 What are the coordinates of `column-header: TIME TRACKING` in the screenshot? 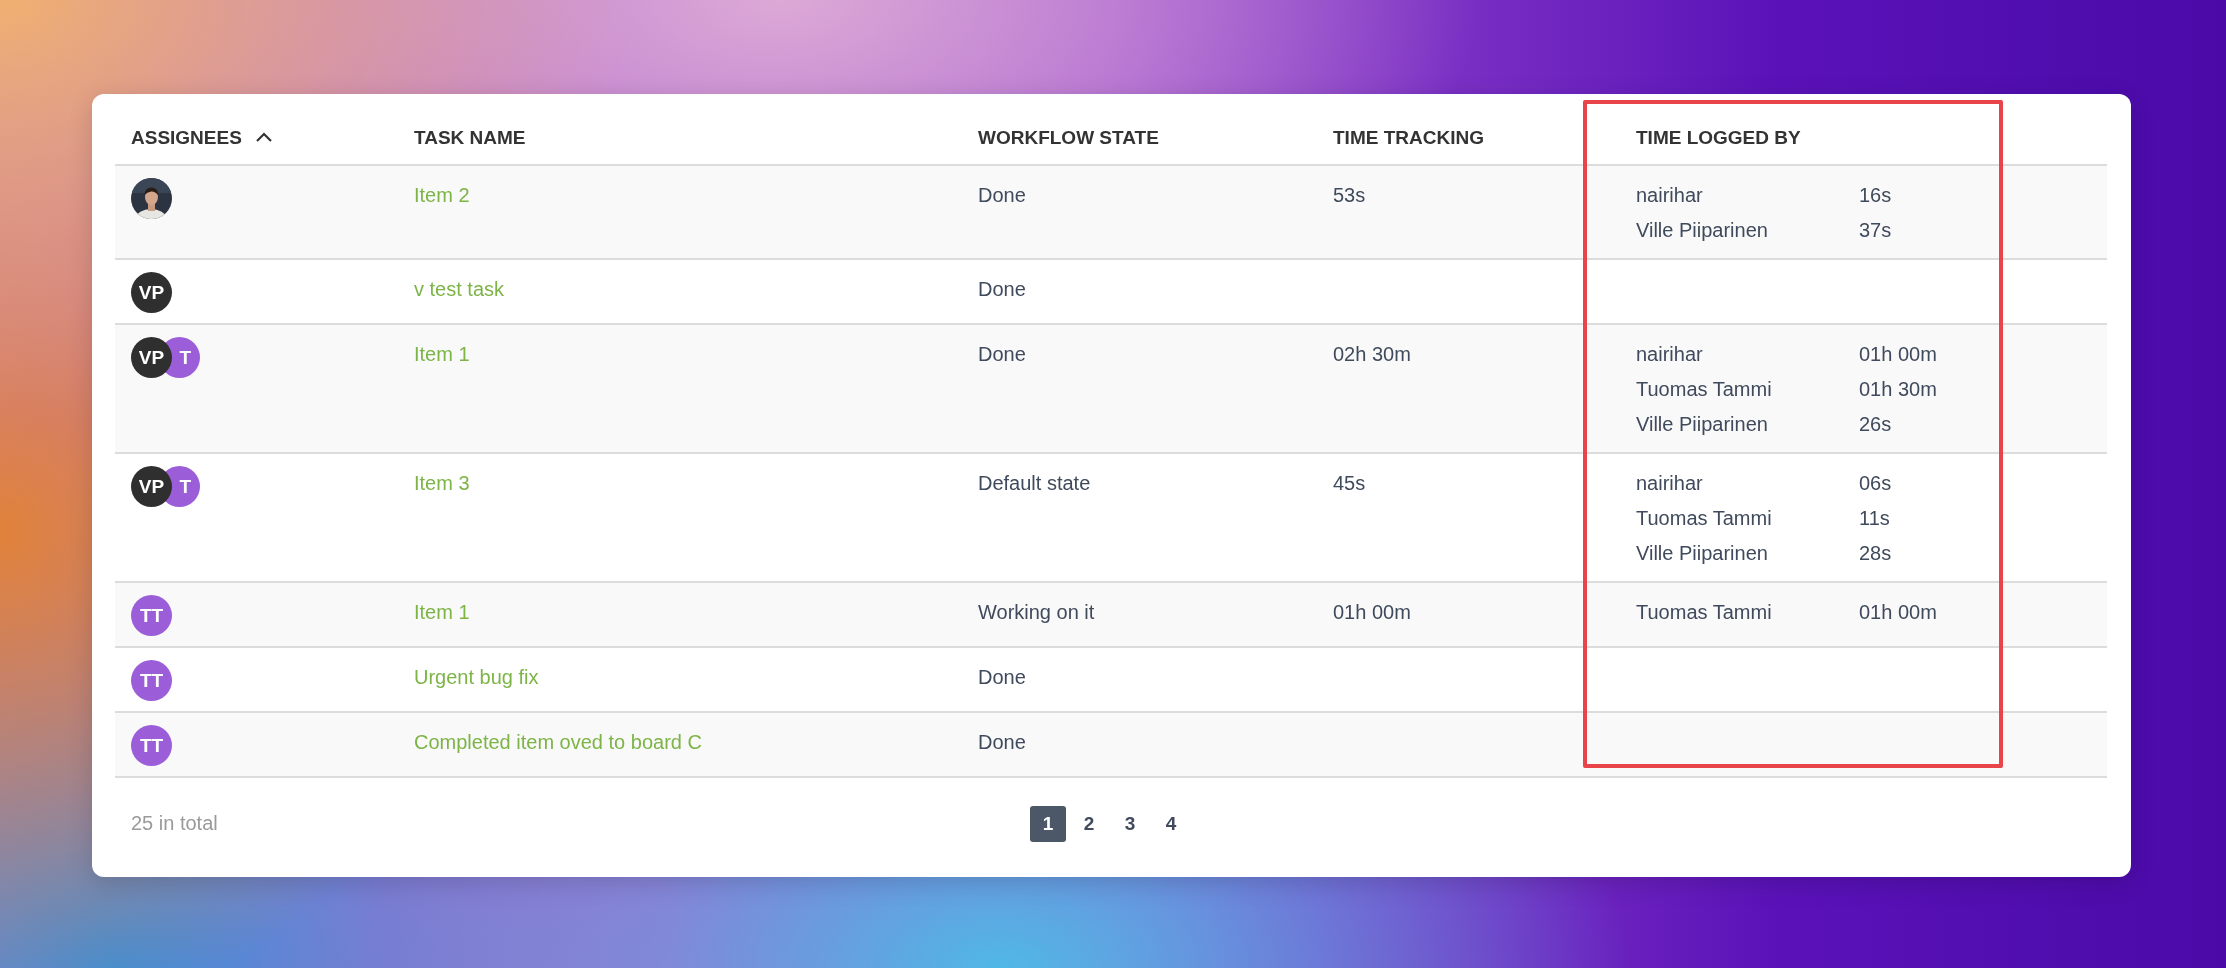 It's located at (1408, 137).